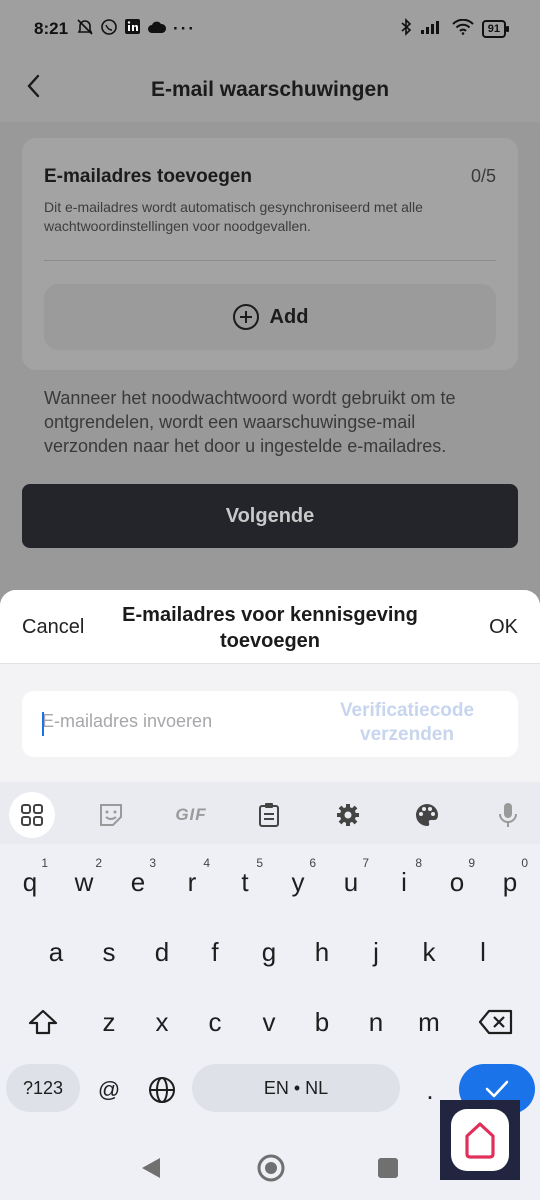 The height and width of the screenshot is (1200, 540). I want to click on language-key, so click(162, 1090).